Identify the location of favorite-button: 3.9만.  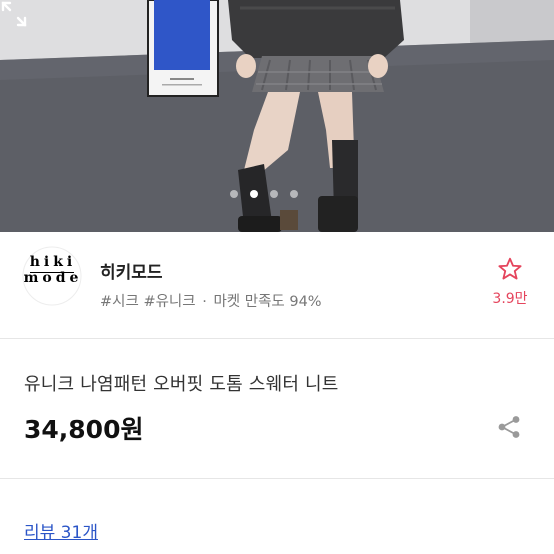
(510, 282).